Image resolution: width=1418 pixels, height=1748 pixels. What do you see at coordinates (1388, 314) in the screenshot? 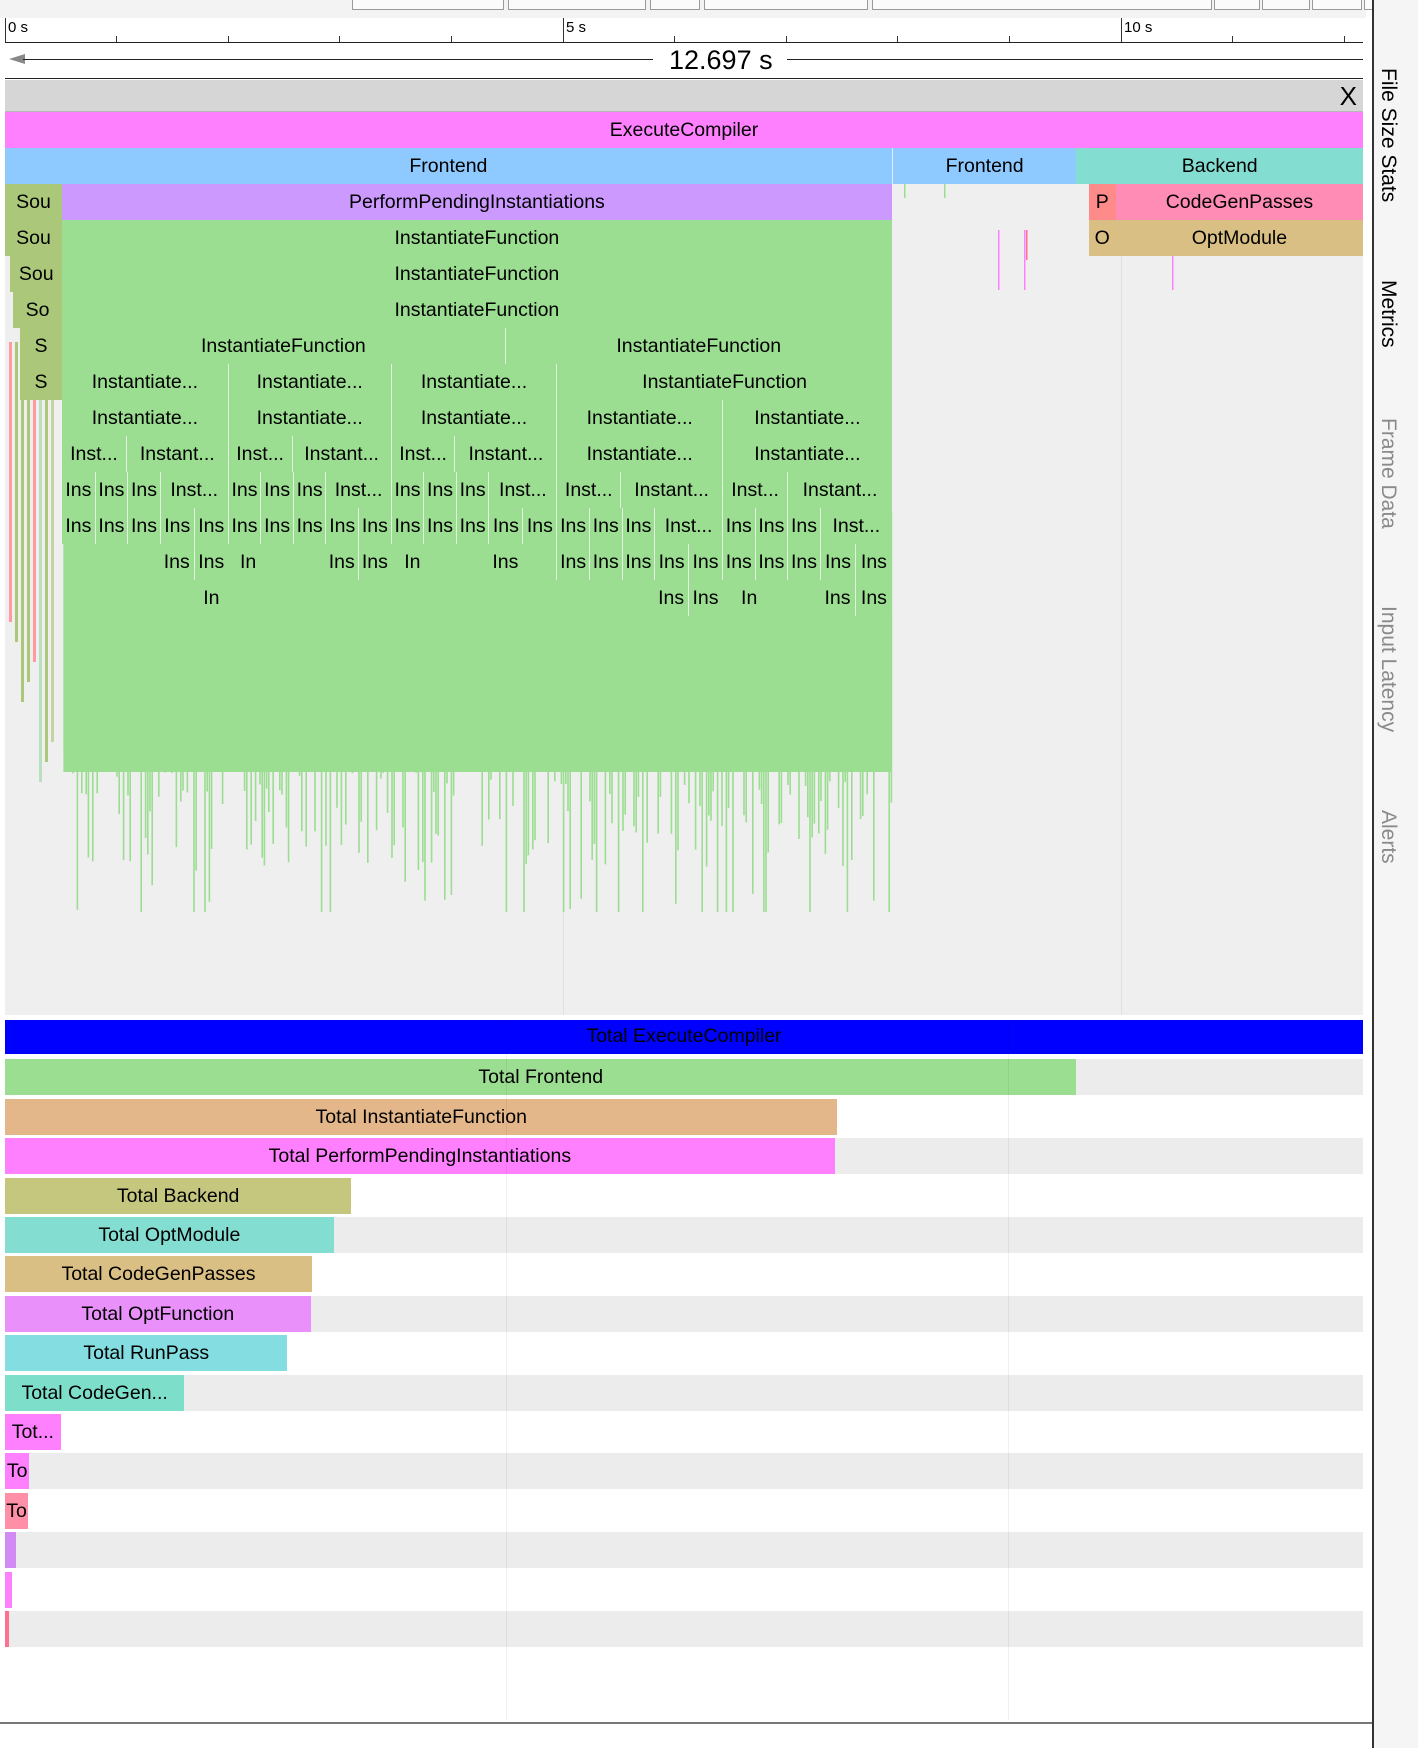
I see `tab-metrics: Metrics` at bounding box center [1388, 314].